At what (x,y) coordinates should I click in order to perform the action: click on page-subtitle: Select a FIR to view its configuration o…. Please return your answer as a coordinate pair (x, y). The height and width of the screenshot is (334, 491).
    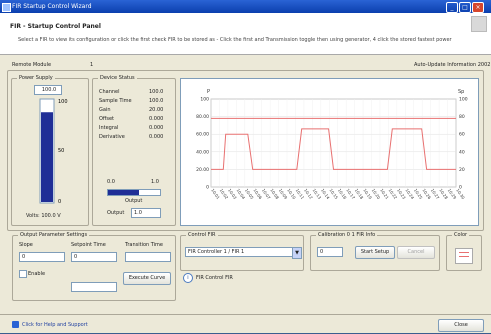
    Looking at the image, I should click on (235, 40).